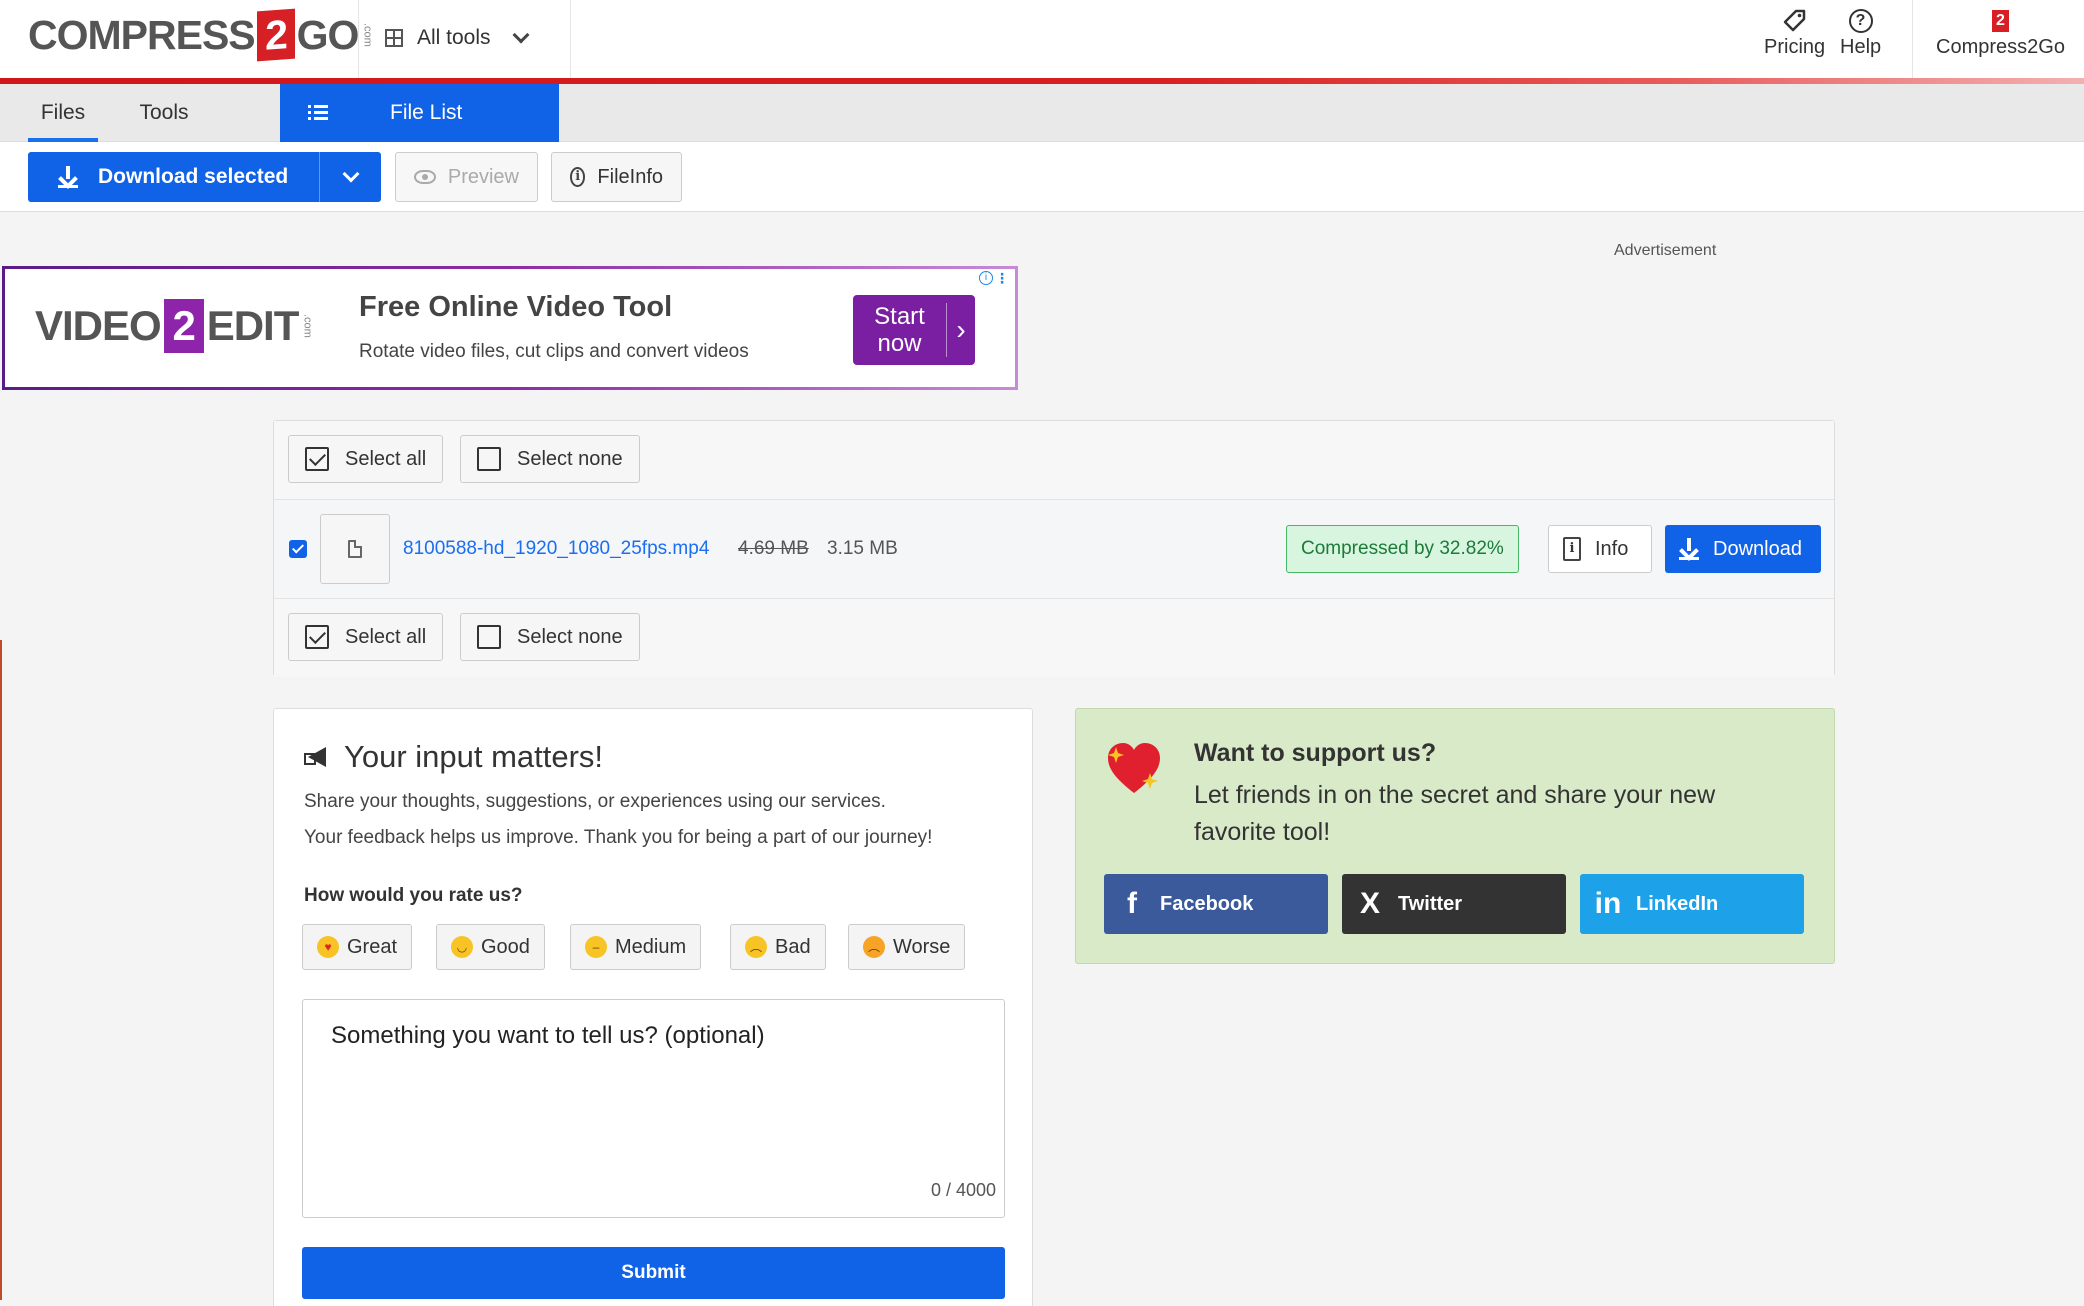  I want to click on header-divider, so click(570, 39).